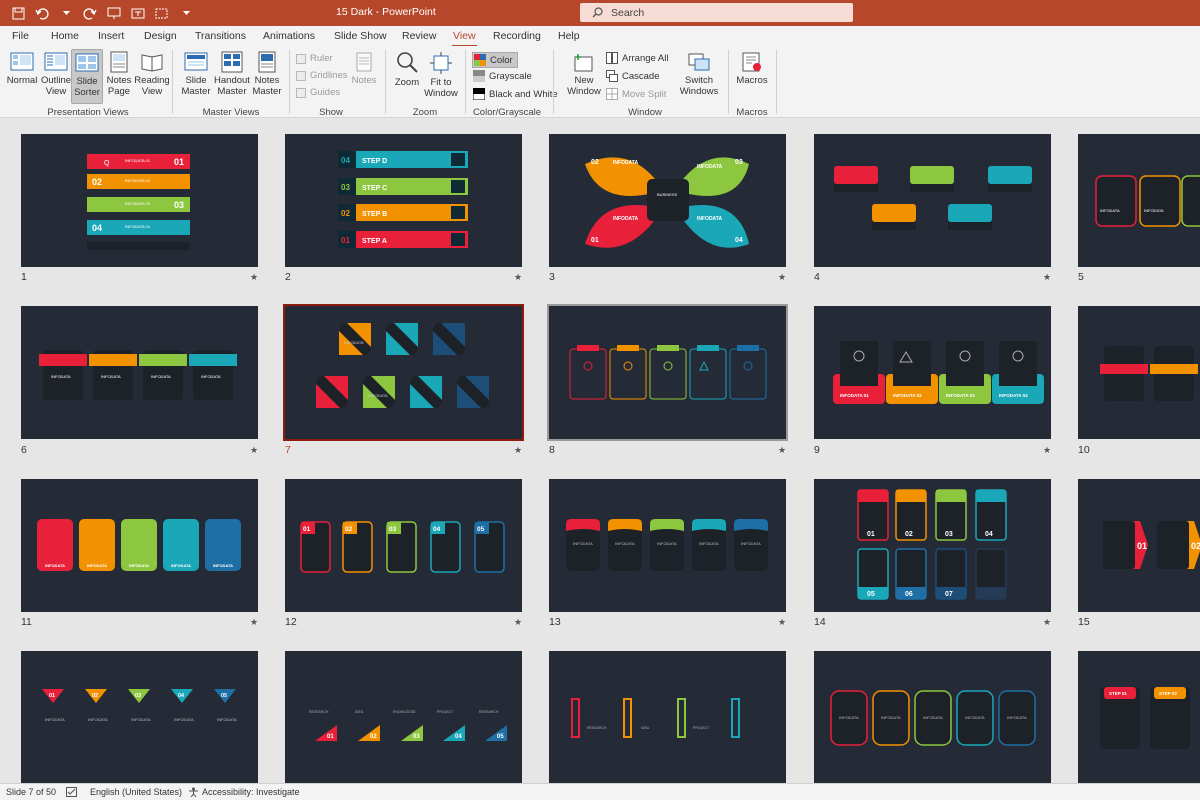 Image resolution: width=1200 pixels, height=800 pixels. What do you see at coordinates (374, 161) in the screenshot?
I see `slide-2-step-d: STEP D` at bounding box center [374, 161].